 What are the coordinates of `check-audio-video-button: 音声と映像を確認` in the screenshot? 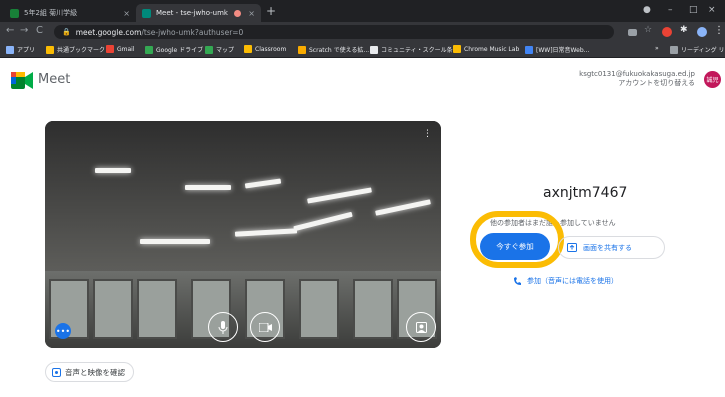 It's located at (89, 372).